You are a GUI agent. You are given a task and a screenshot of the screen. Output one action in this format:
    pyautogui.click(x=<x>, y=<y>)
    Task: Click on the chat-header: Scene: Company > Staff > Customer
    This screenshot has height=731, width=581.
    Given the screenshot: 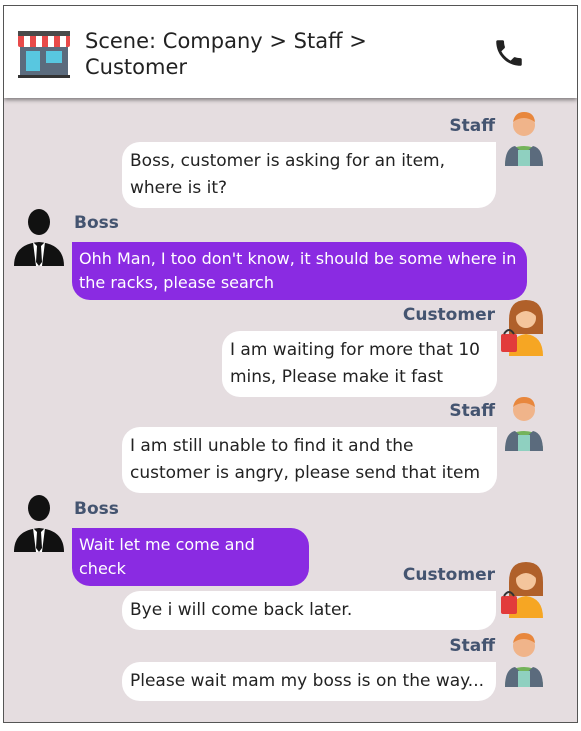 What is the action you would take?
    pyautogui.click(x=290, y=52)
    